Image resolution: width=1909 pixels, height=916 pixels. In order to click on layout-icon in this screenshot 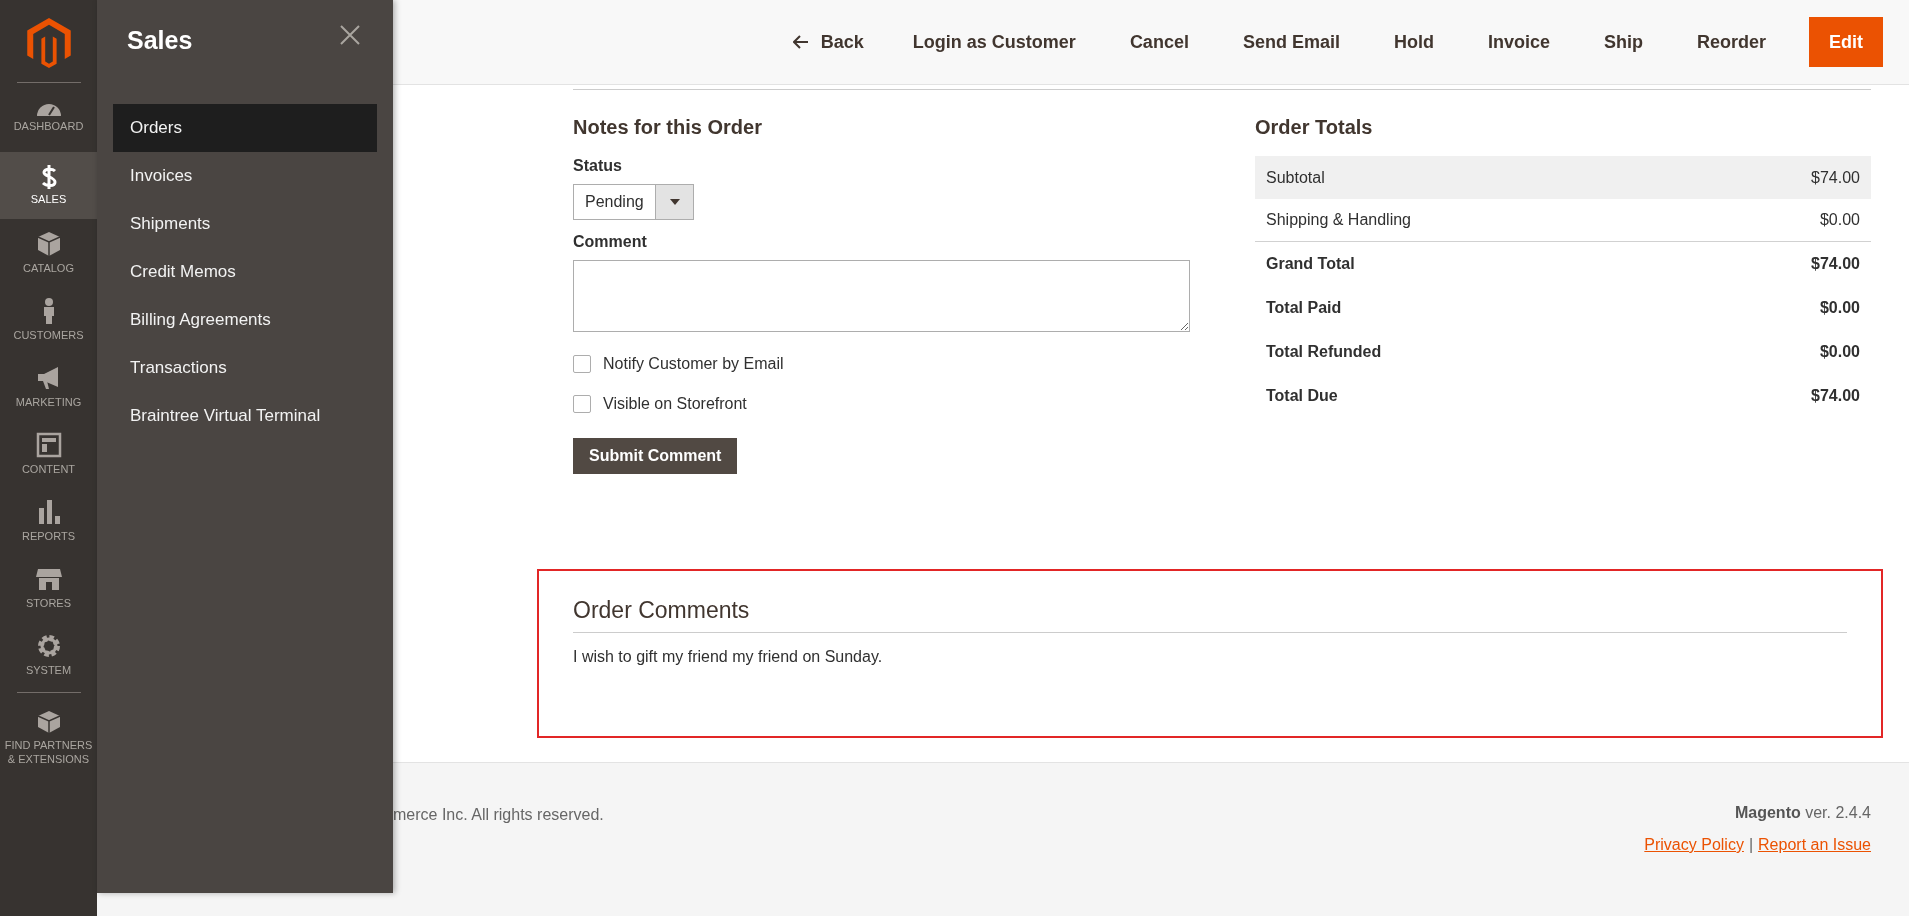, I will do `click(48, 445)`.